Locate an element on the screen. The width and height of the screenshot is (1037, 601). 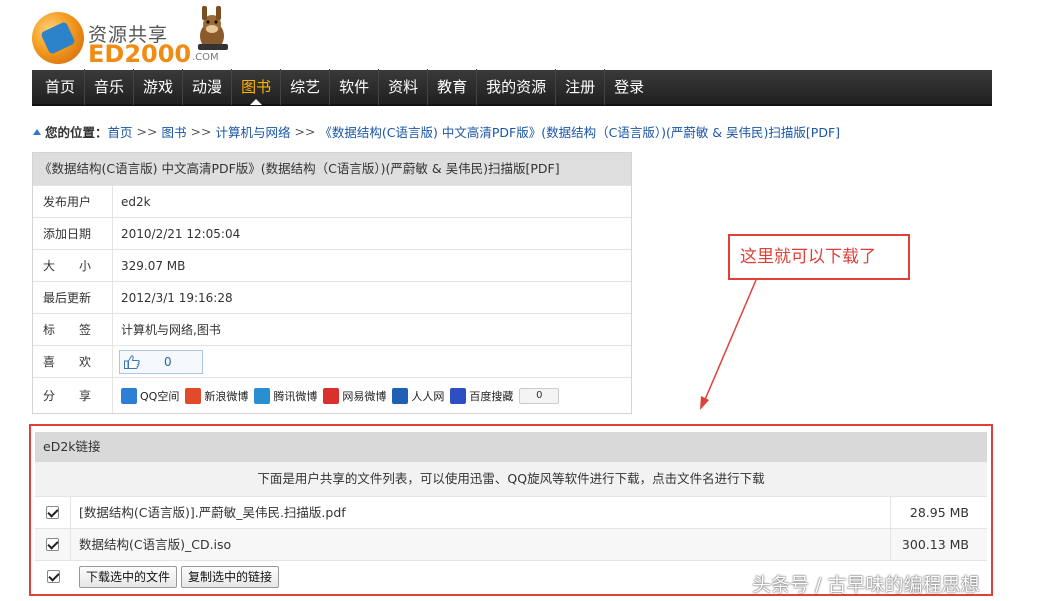
file-name-link: 数据结构(C语言版)_CD.iso is located at coordinates (481, 544).